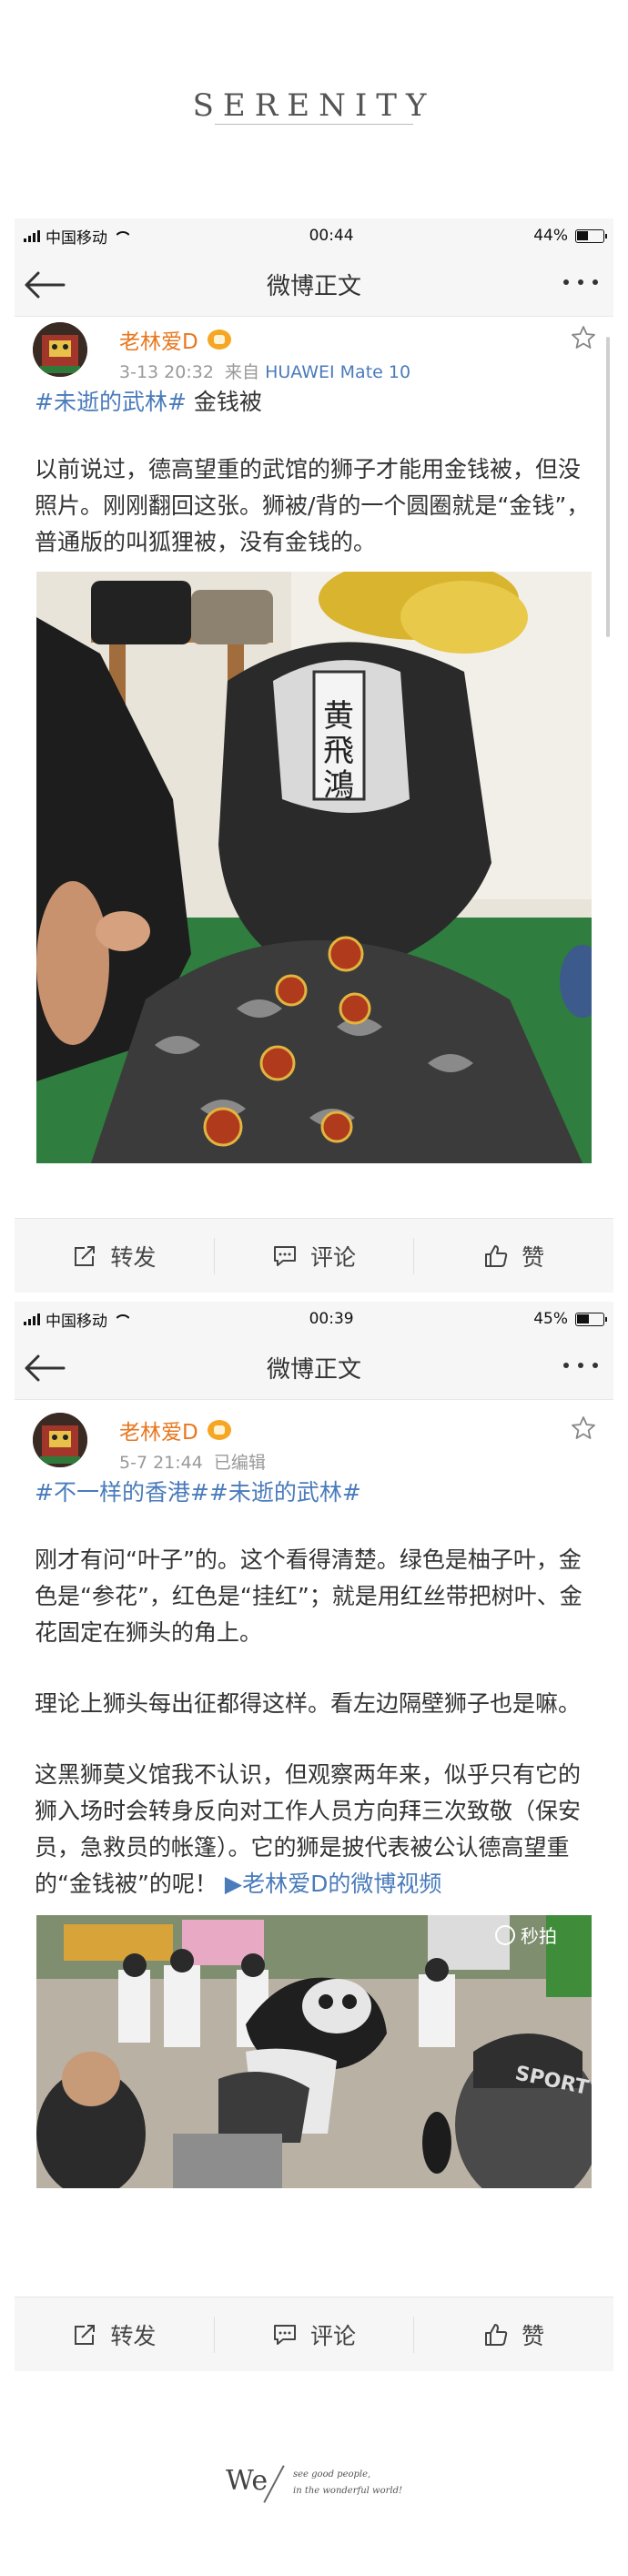 The height and width of the screenshot is (2576, 628). I want to click on clock: 00:39, so click(331, 1319).